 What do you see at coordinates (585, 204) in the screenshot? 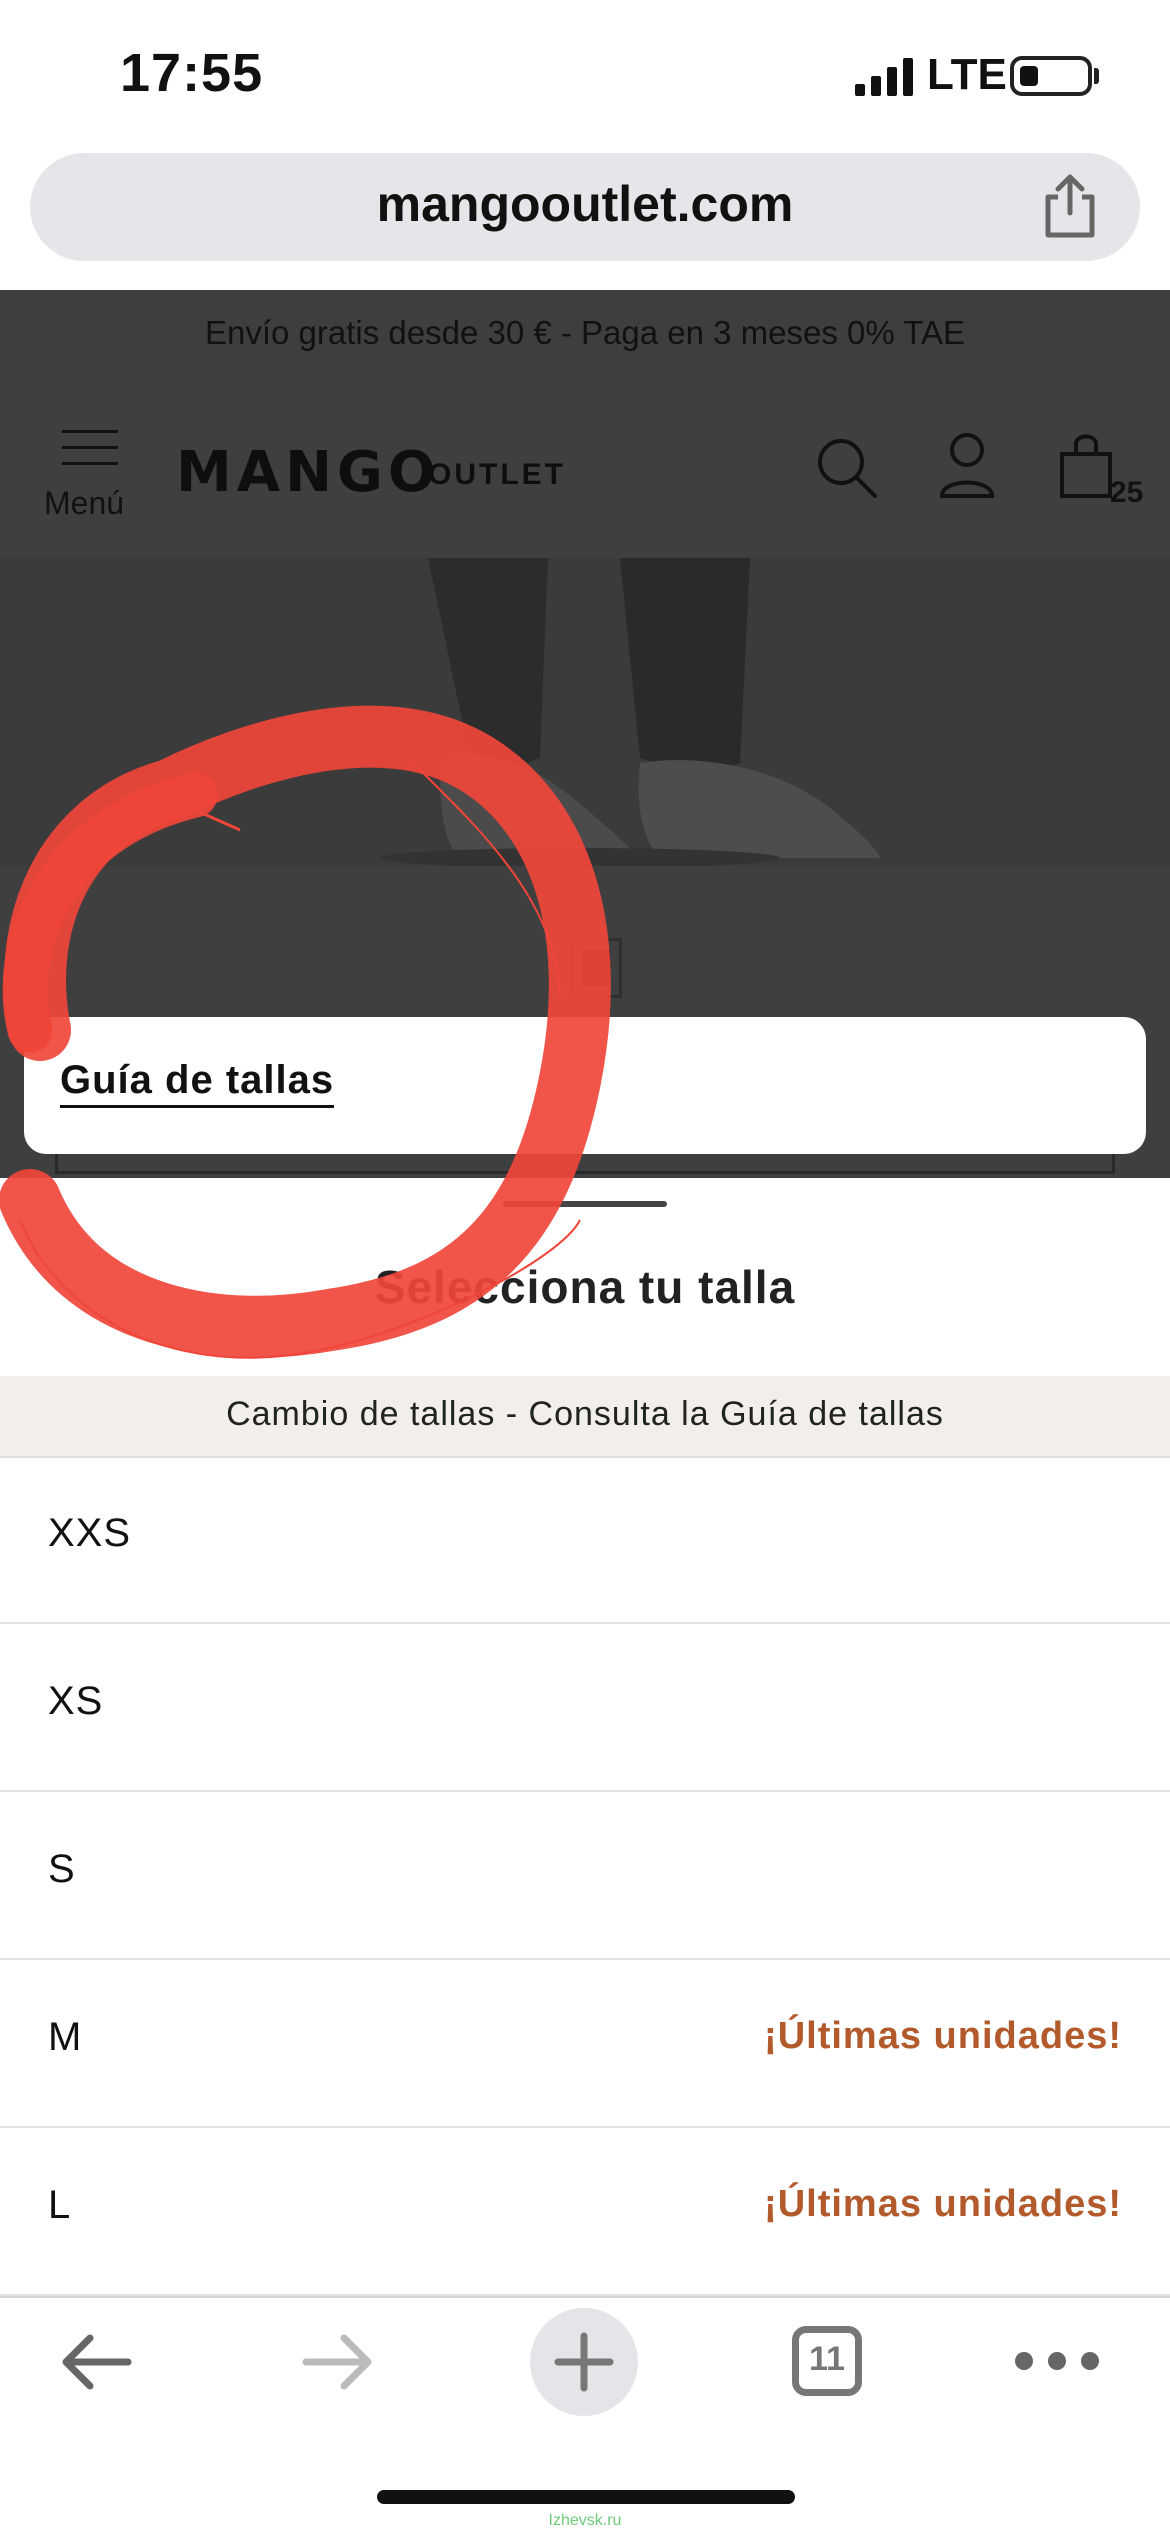
I see `url-text: mangooutlet.com` at bounding box center [585, 204].